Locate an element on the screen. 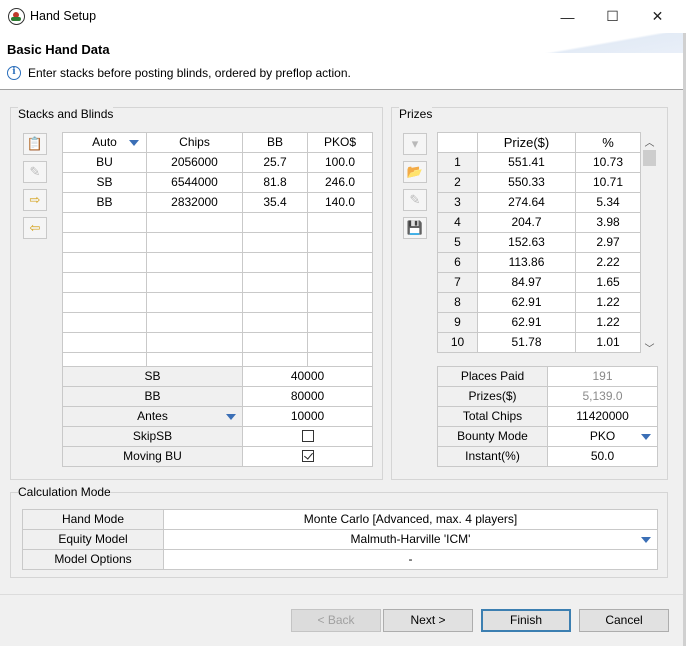 This screenshot has height=646, width=686. table-row: 1 551.41 10.73 is located at coordinates (539, 163).